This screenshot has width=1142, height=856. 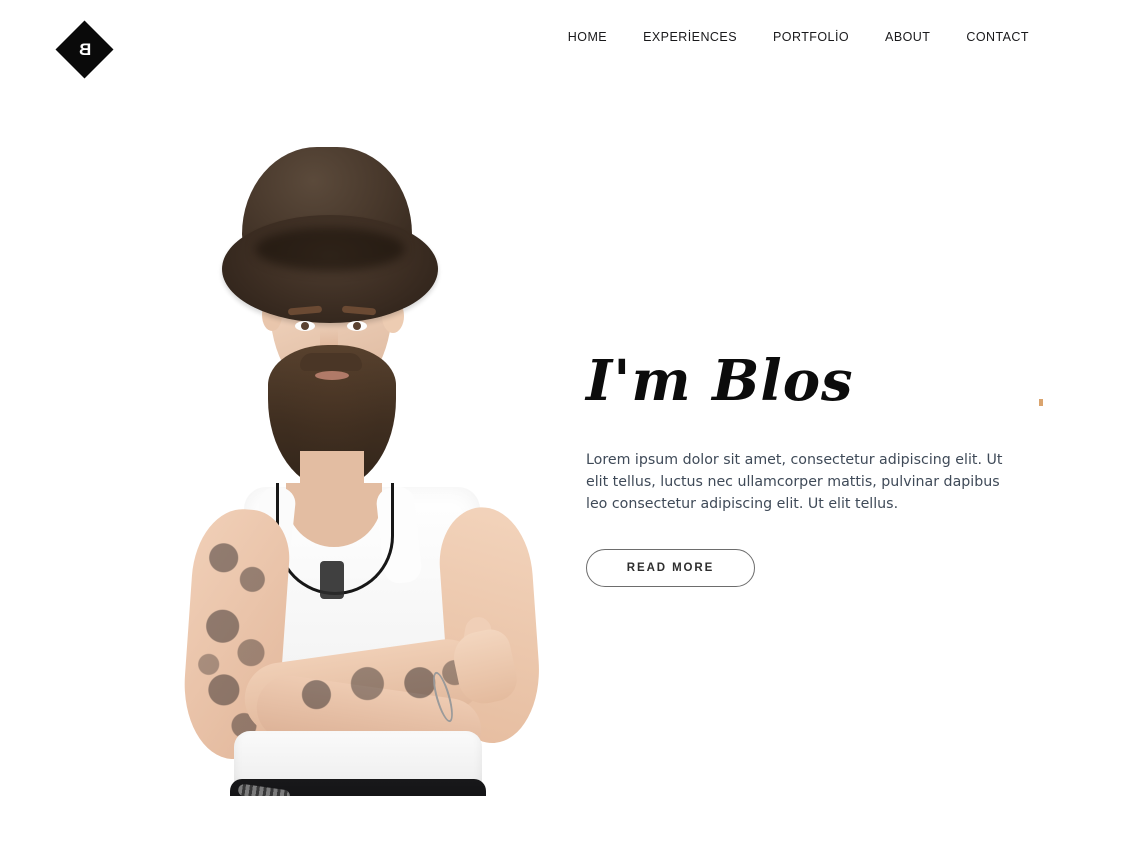 I want to click on nav-item-contact: CONTACT, so click(x=997, y=37).